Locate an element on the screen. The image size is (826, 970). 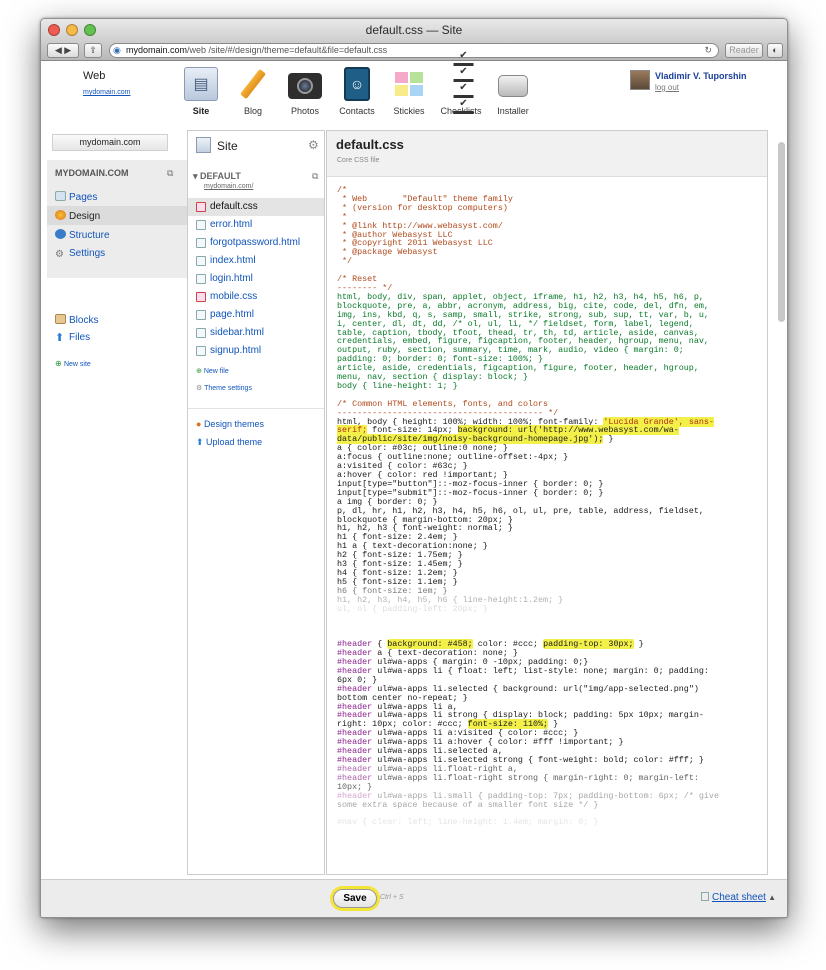
design-themes-link: ● Design themes is located at coordinates (230, 424).